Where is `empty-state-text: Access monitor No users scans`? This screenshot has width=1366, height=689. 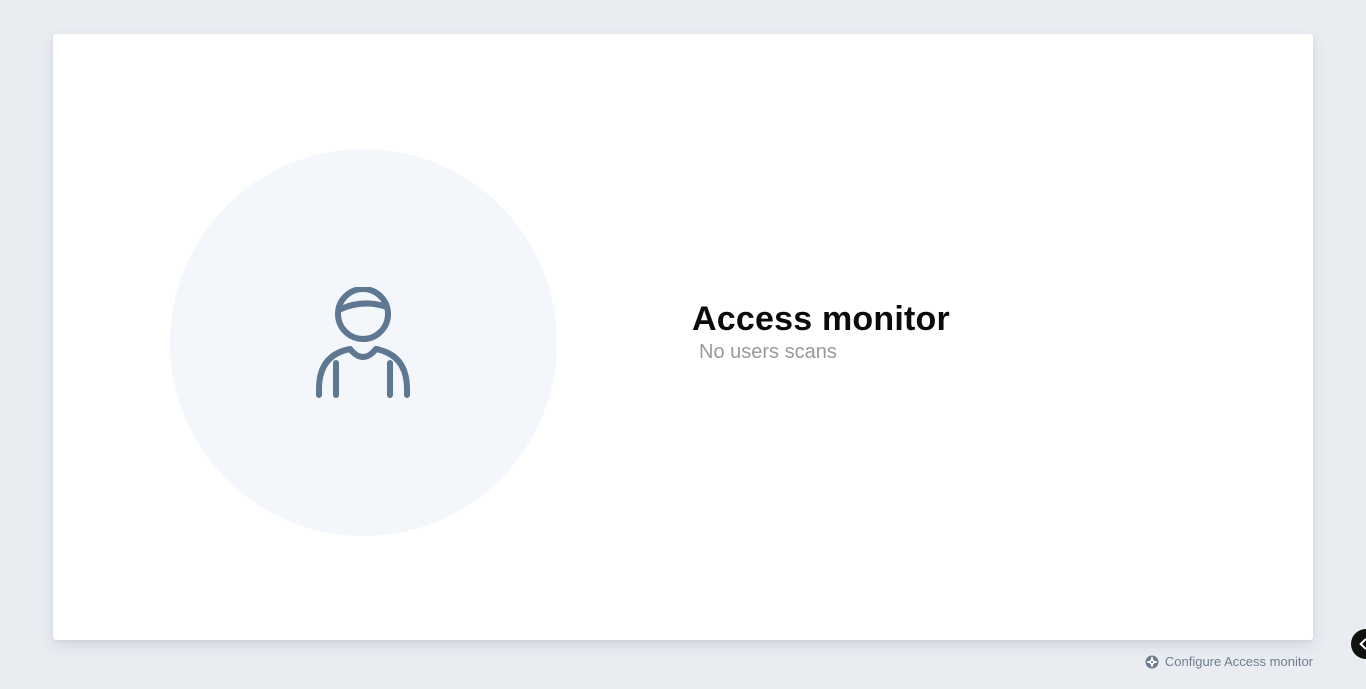
empty-state-text: Access monitor No users scans is located at coordinates (821, 331).